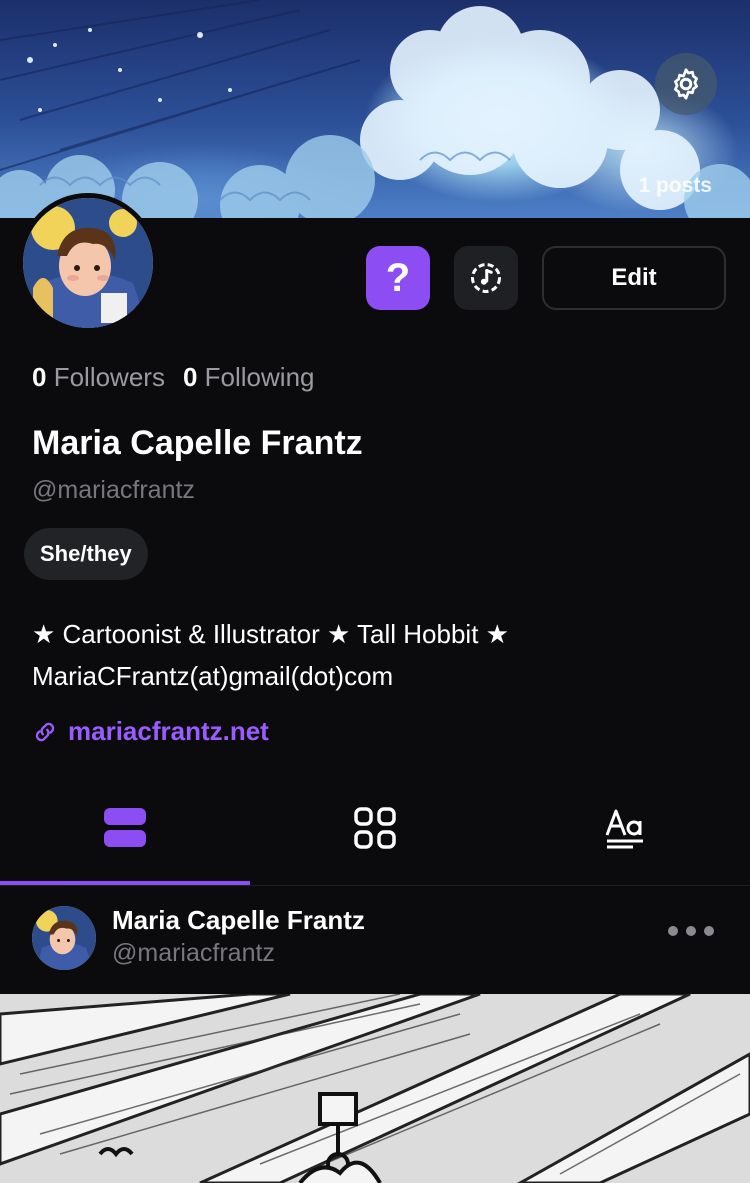 Image resolution: width=750 pixels, height=1183 pixels. I want to click on post-header: Maria Capelle Frantz @mariacfrantz, so click(375, 940).